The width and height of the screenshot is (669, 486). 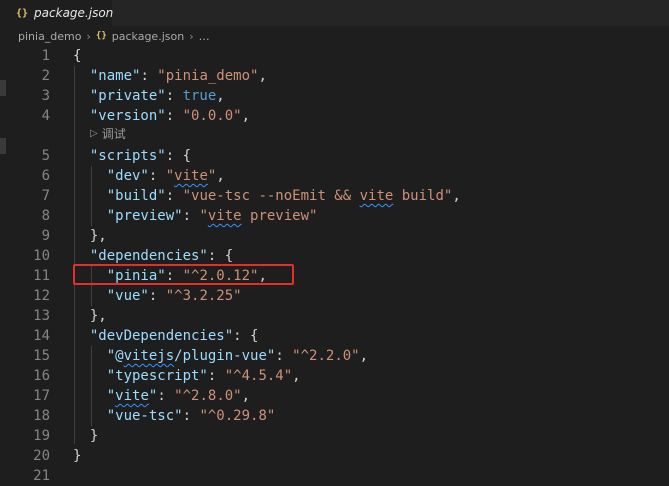 What do you see at coordinates (161, 256) in the screenshot?
I see `code-text: "dependencies": {` at bounding box center [161, 256].